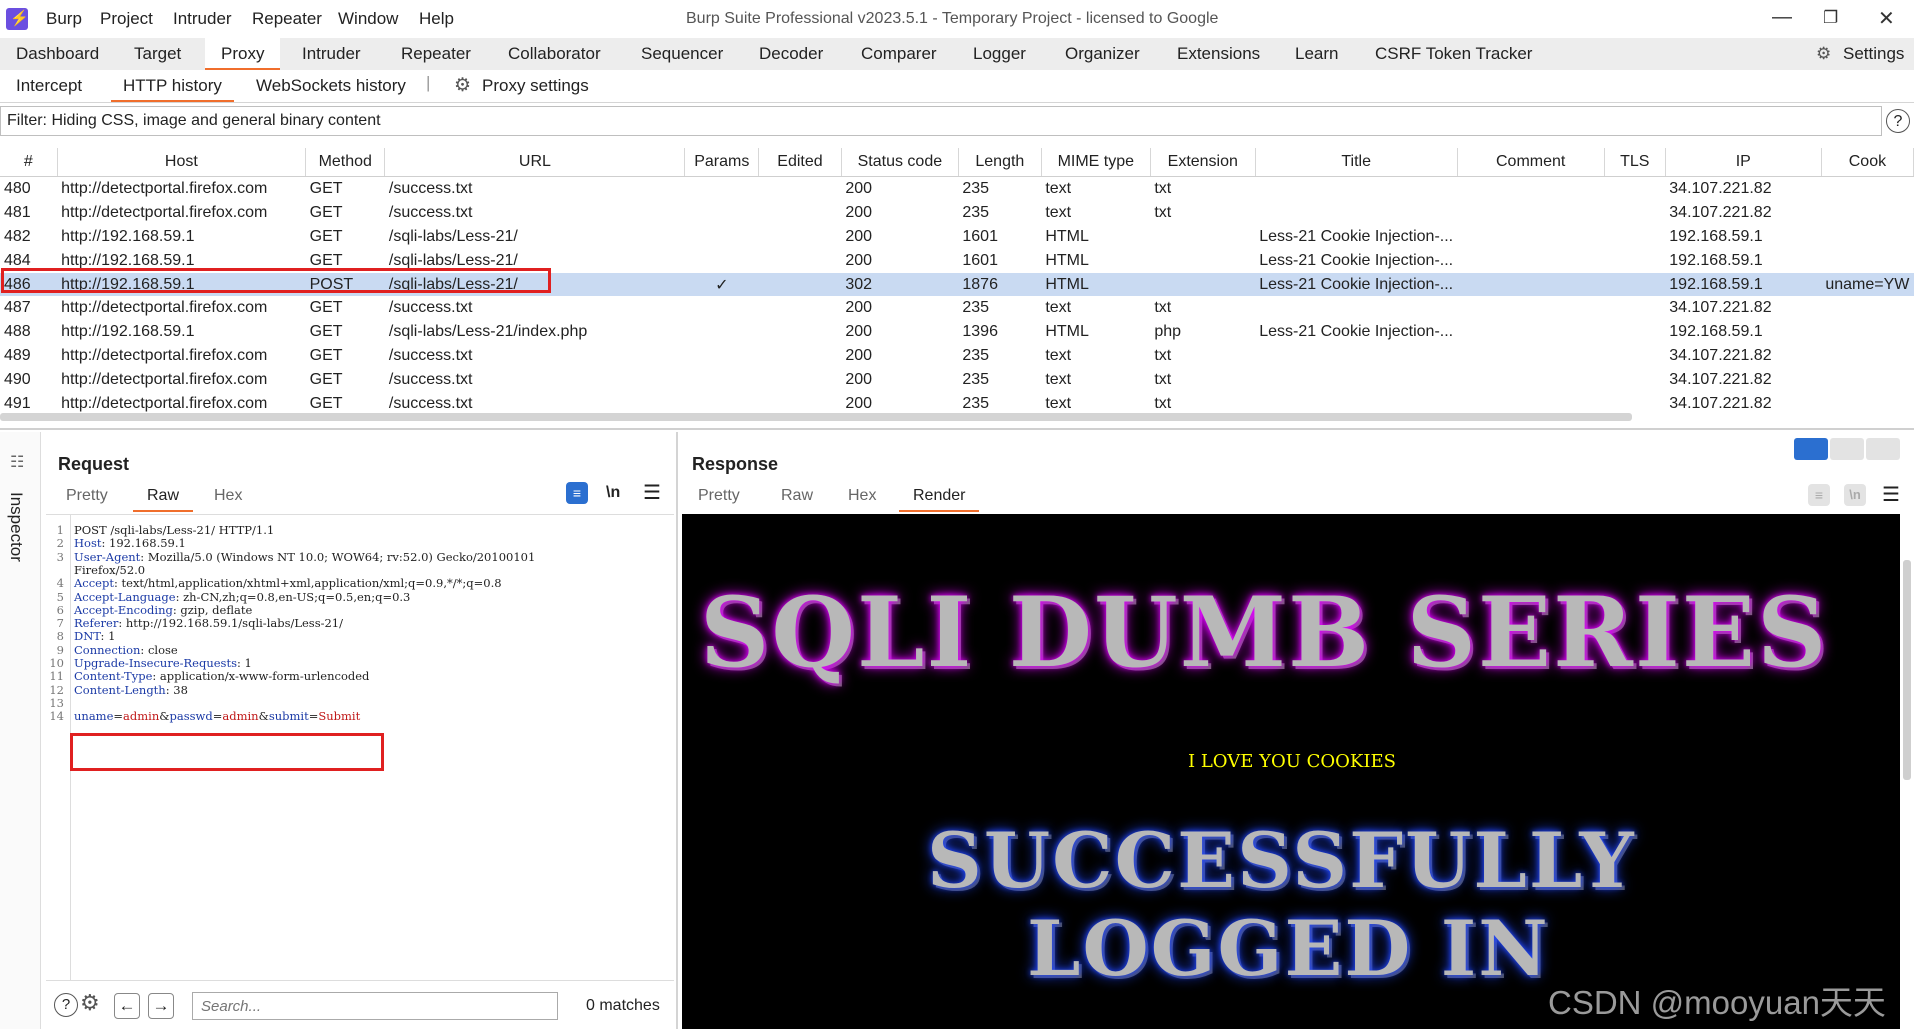  What do you see at coordinates (161, 1006) in the screenshot?
I see `forward-arrow-icon: →` at bounding box center [161, 1006].